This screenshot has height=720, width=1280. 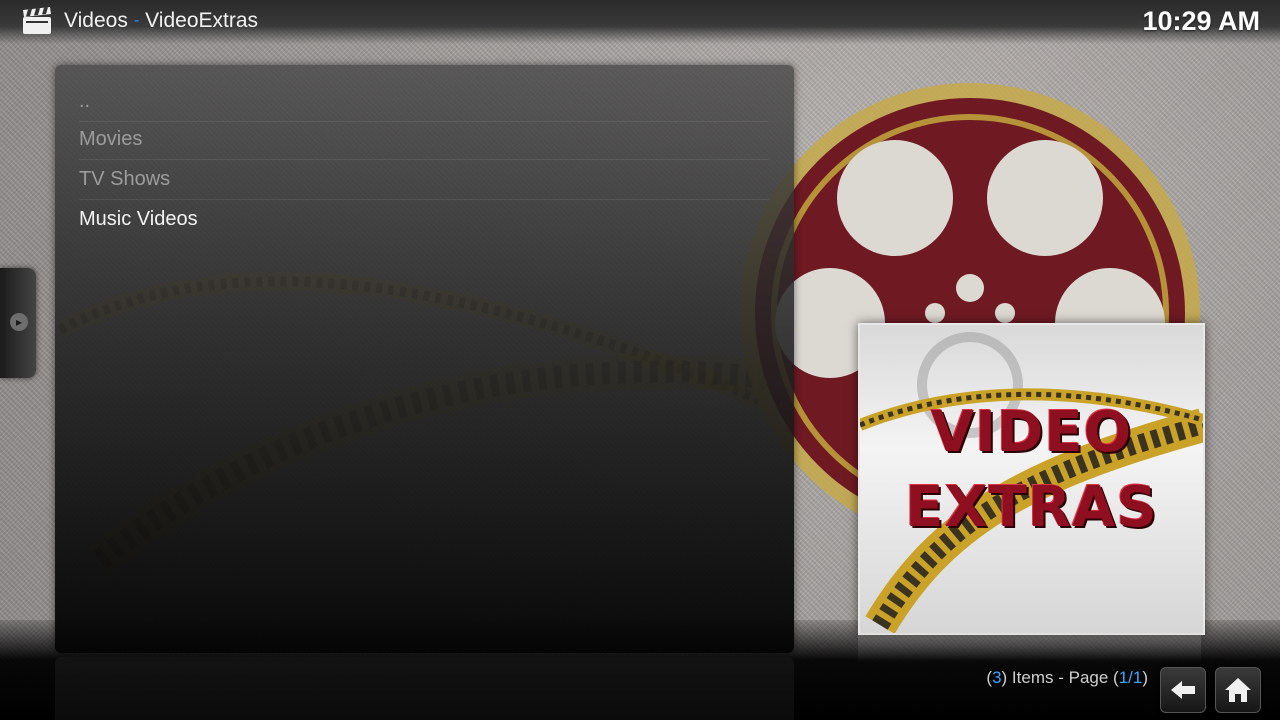 What do you see at coordinates (424, 139) in the screenshot?
I see `list-item-movies: Movies` at bounding box center [424, 139].